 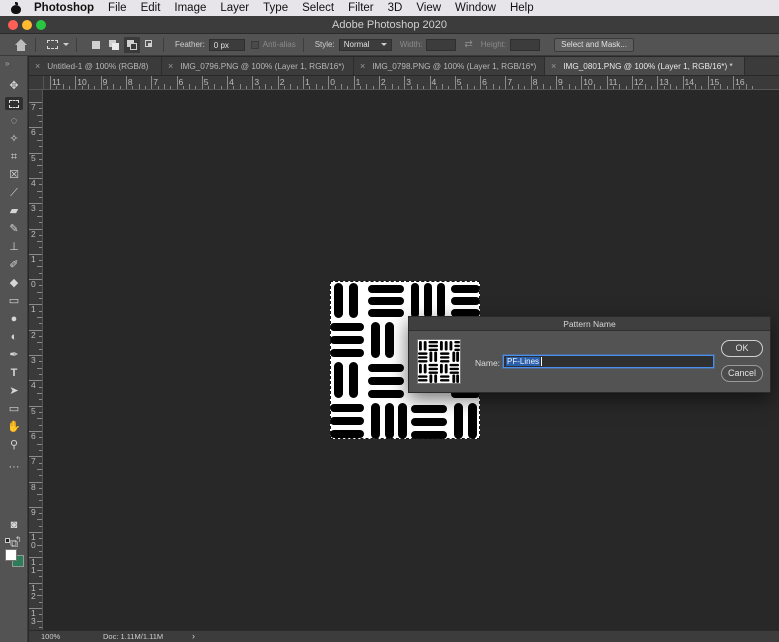 What do you see at coordinates (14, 229) in the screenshot?
I see `brush-icon: ✎` at bounding box center [14, 229].